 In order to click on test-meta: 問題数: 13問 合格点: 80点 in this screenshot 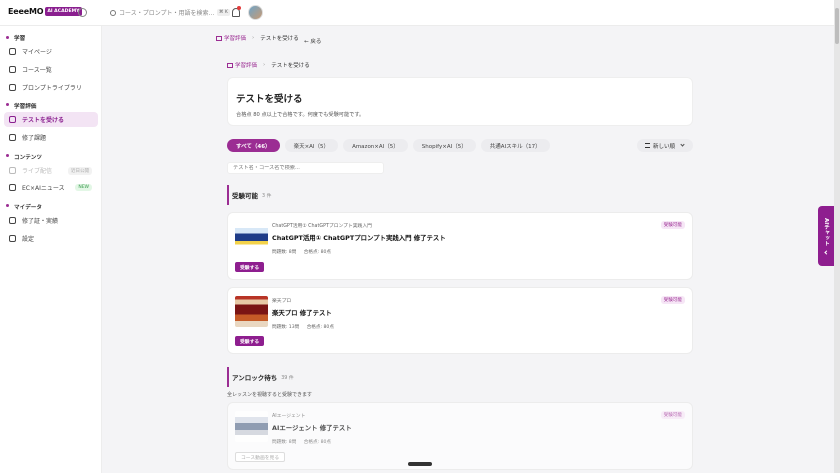, I will do `click(306, 327)`.